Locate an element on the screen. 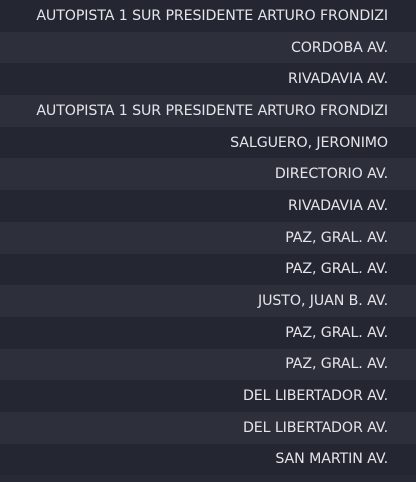  list-item: SAN MARTIN AV. is located at coordinates (208, 459).